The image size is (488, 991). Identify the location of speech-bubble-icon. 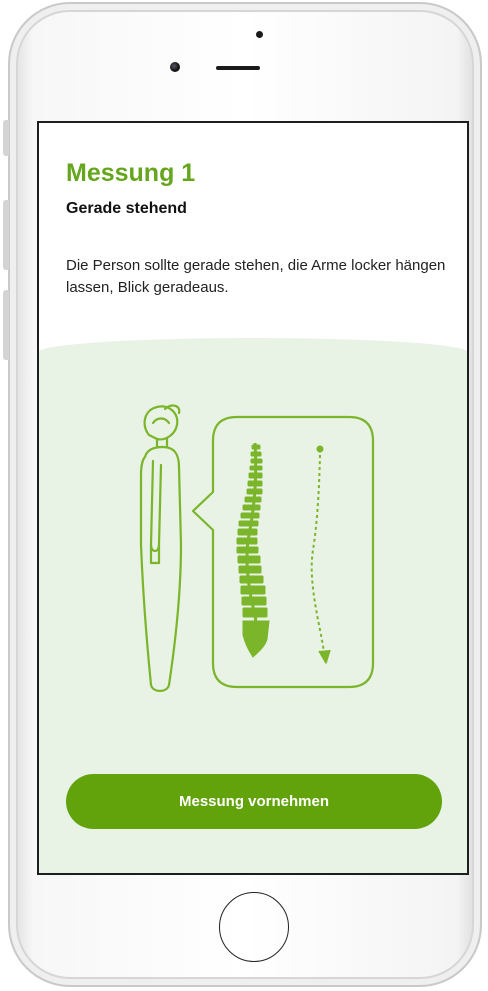
(283, 552).